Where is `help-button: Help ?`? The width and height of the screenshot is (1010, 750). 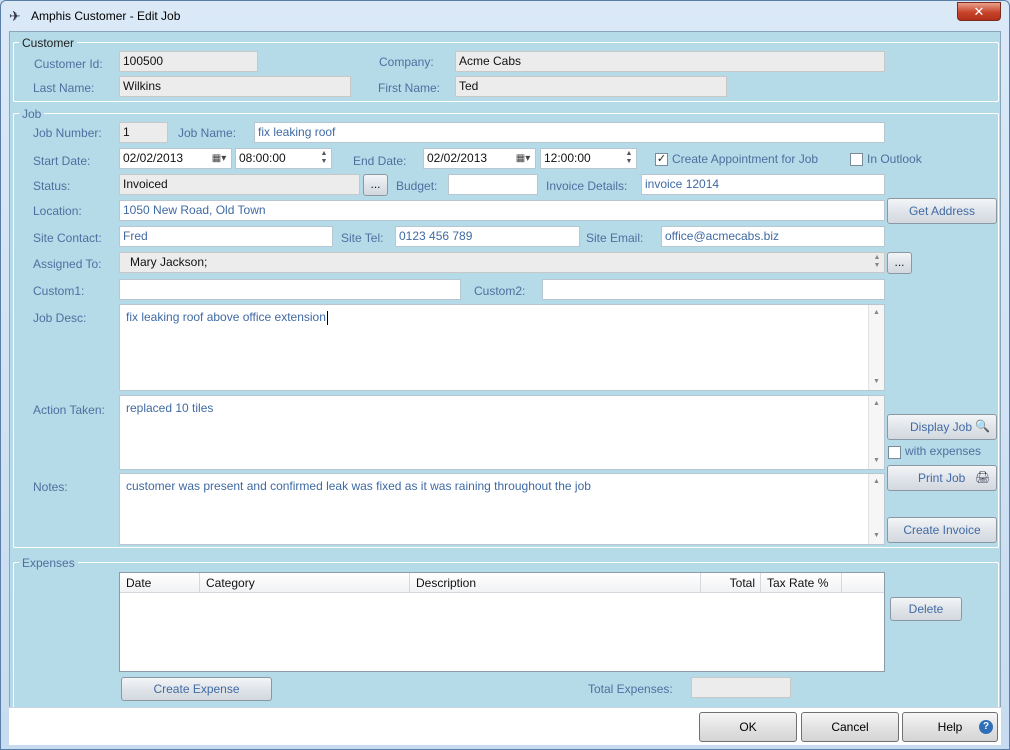 help-button: Help ? is located at coordinates (950, 727).